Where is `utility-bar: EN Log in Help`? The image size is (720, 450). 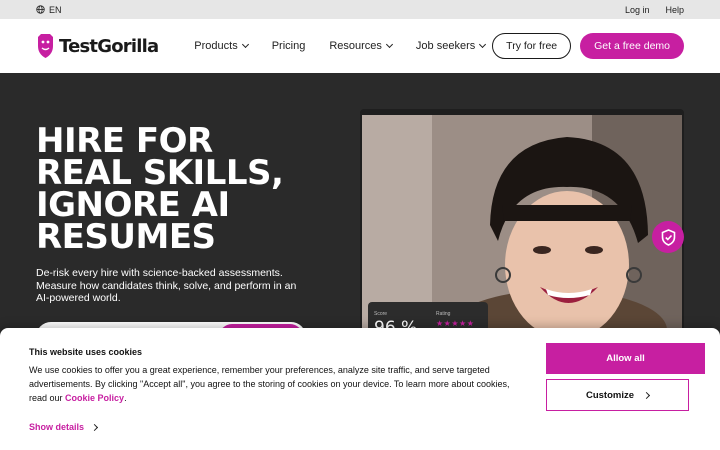 utility-bar: EN Log in Help is located at coordinates (360, 9).